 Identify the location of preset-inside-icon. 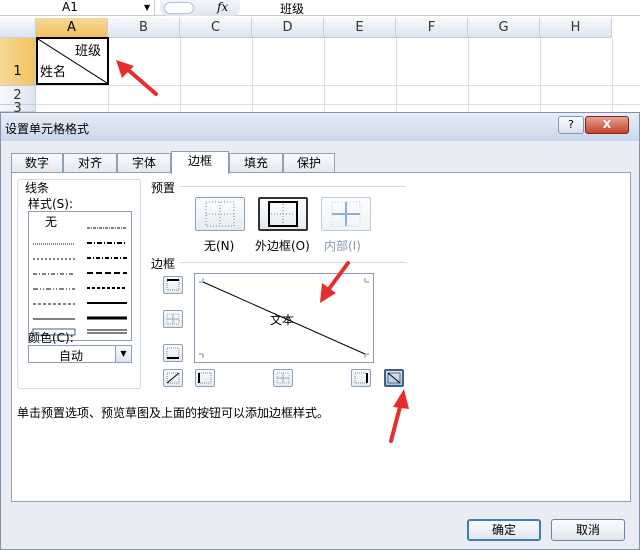
(346, 214).